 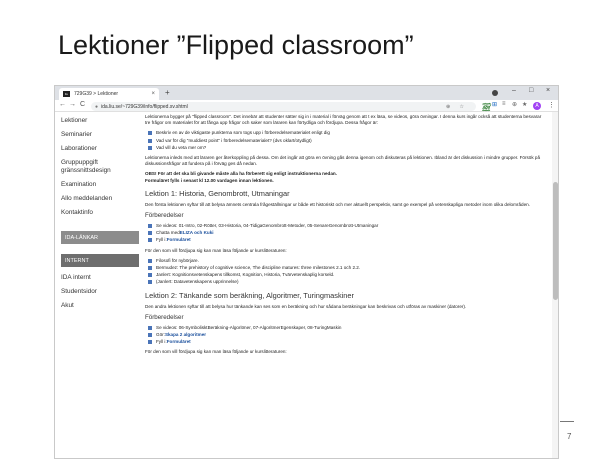 What do you see at coordinates (494, 104) in the screenshot?
I see `extension-2-icon: ⊞` at bounding box center [494, 104].